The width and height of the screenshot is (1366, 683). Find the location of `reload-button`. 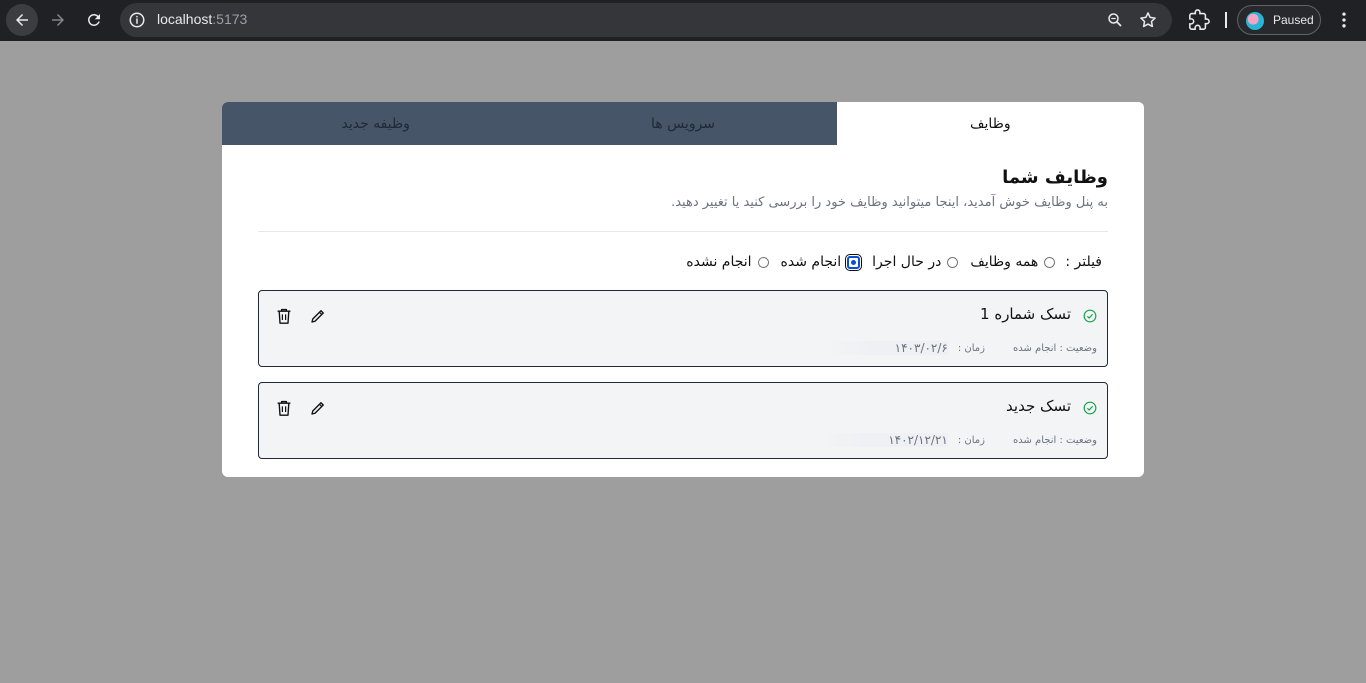

reload-button is located at coordinates (94, 20).